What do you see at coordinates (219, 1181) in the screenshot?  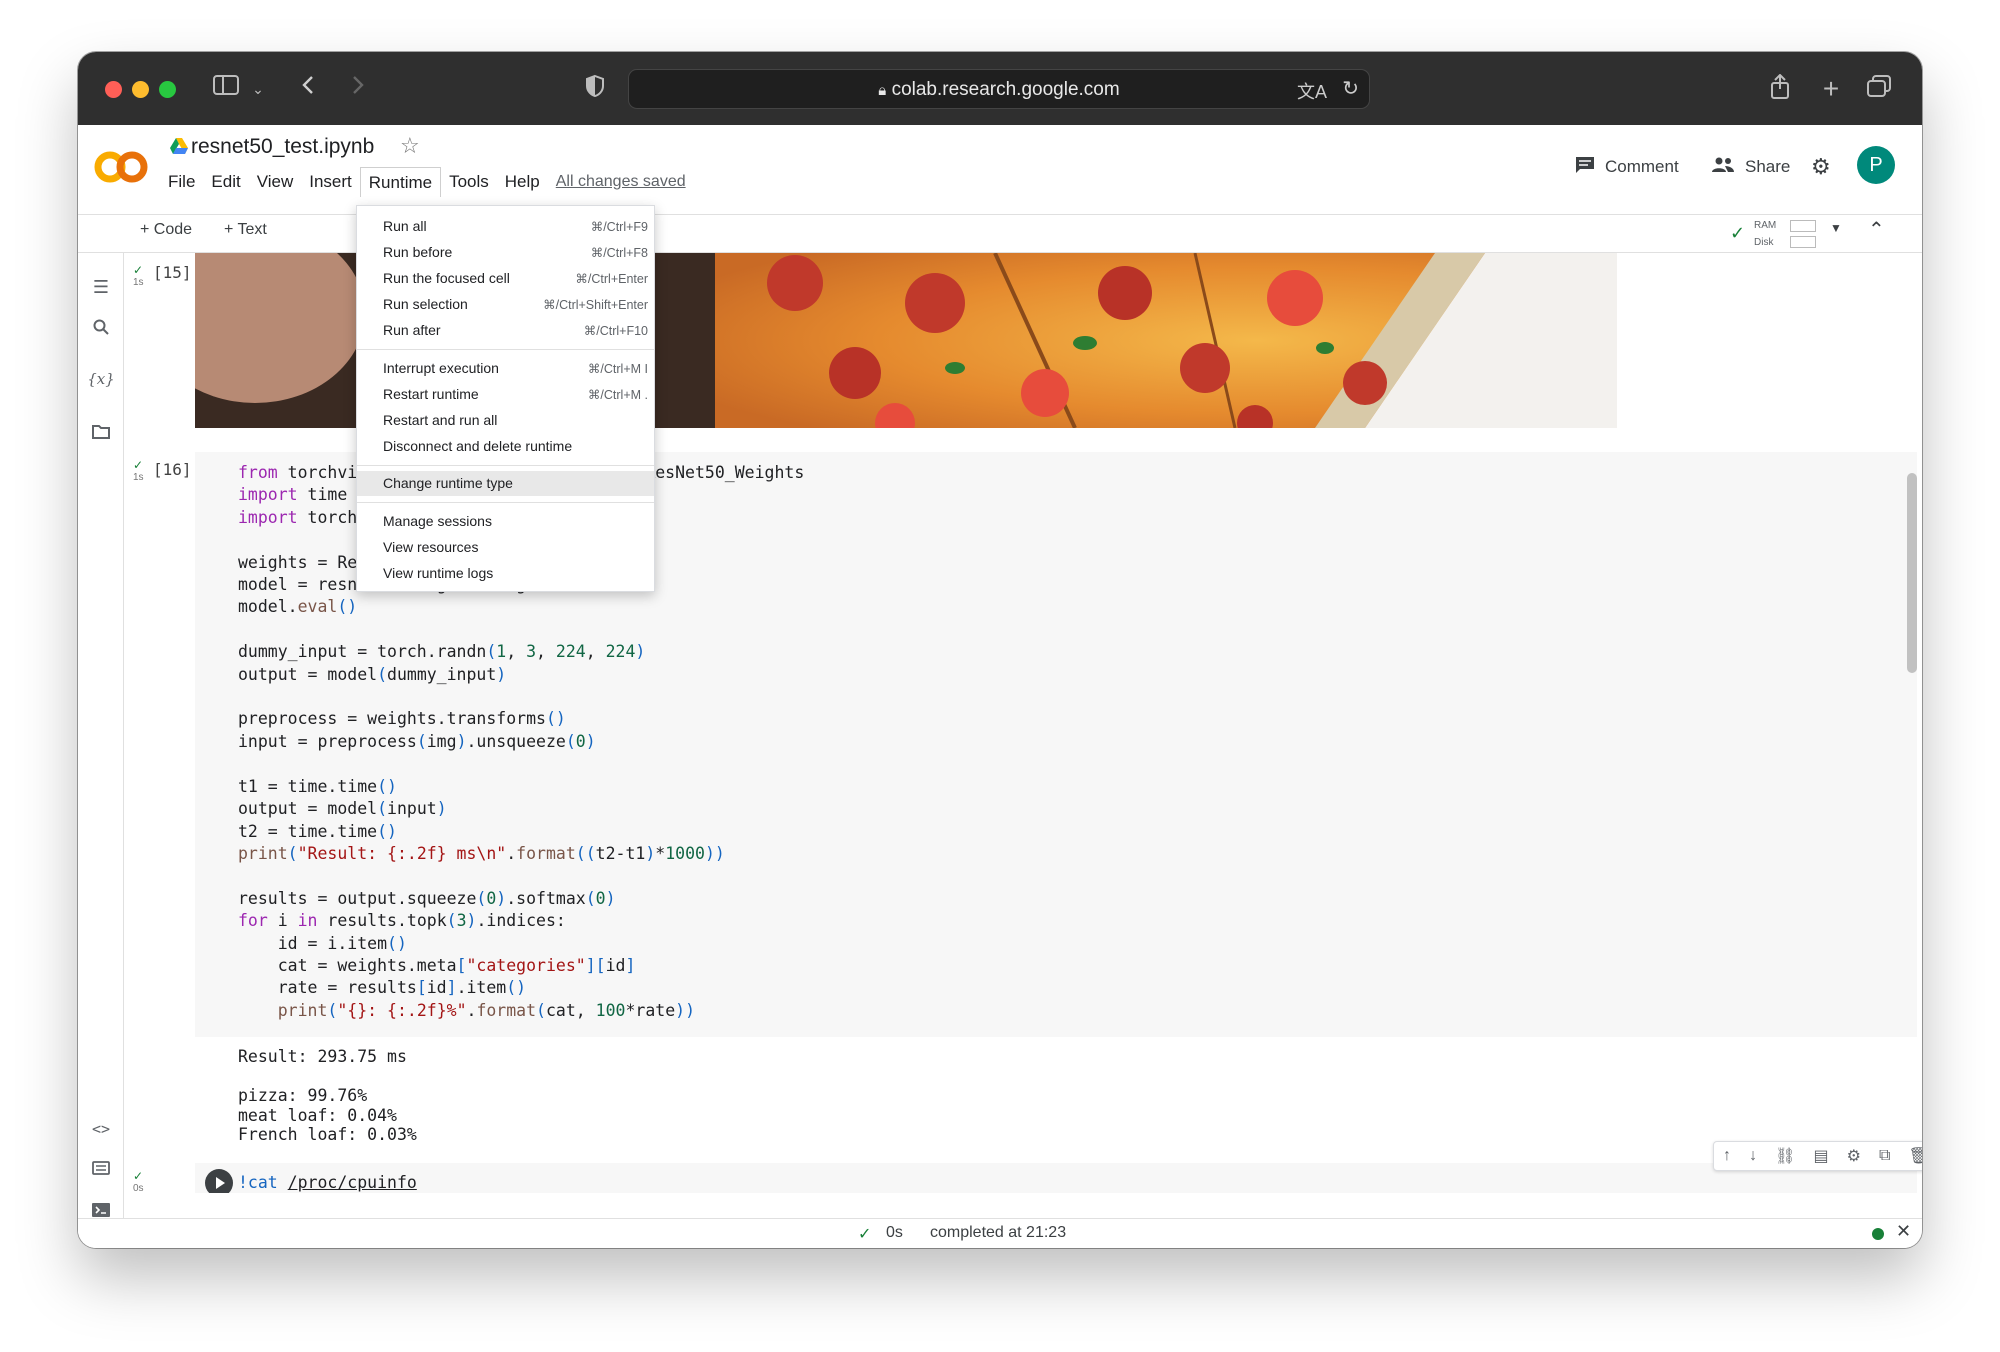 I see `run-cell-button` at bounding box center [219, 1181].